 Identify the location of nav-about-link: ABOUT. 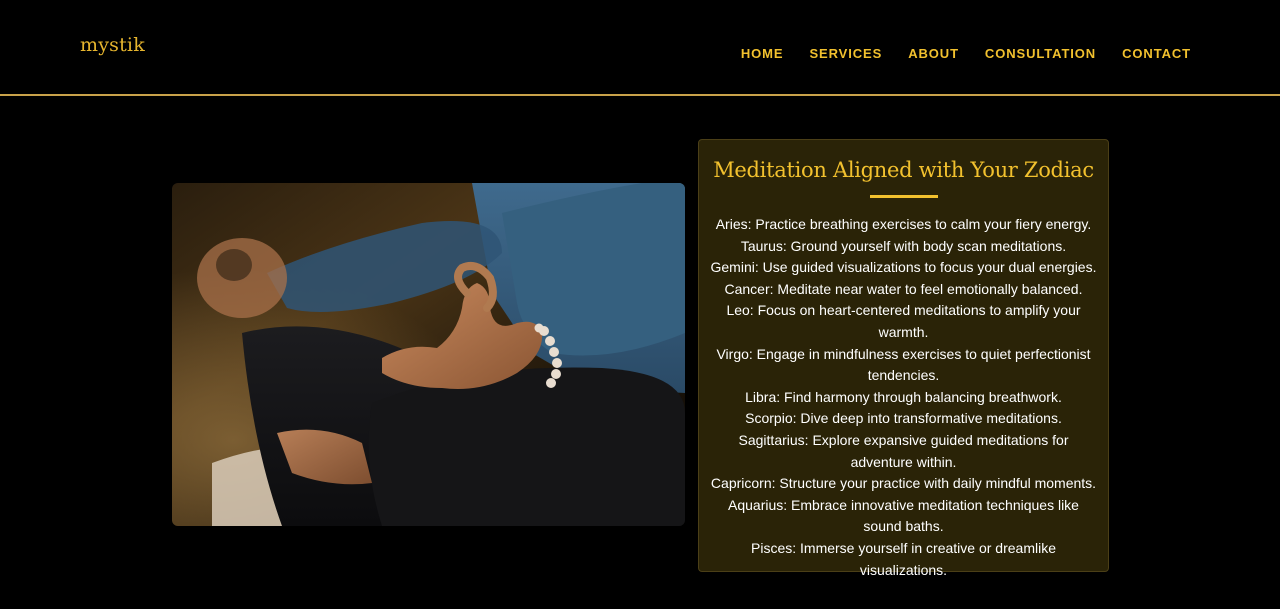
(933, 54).